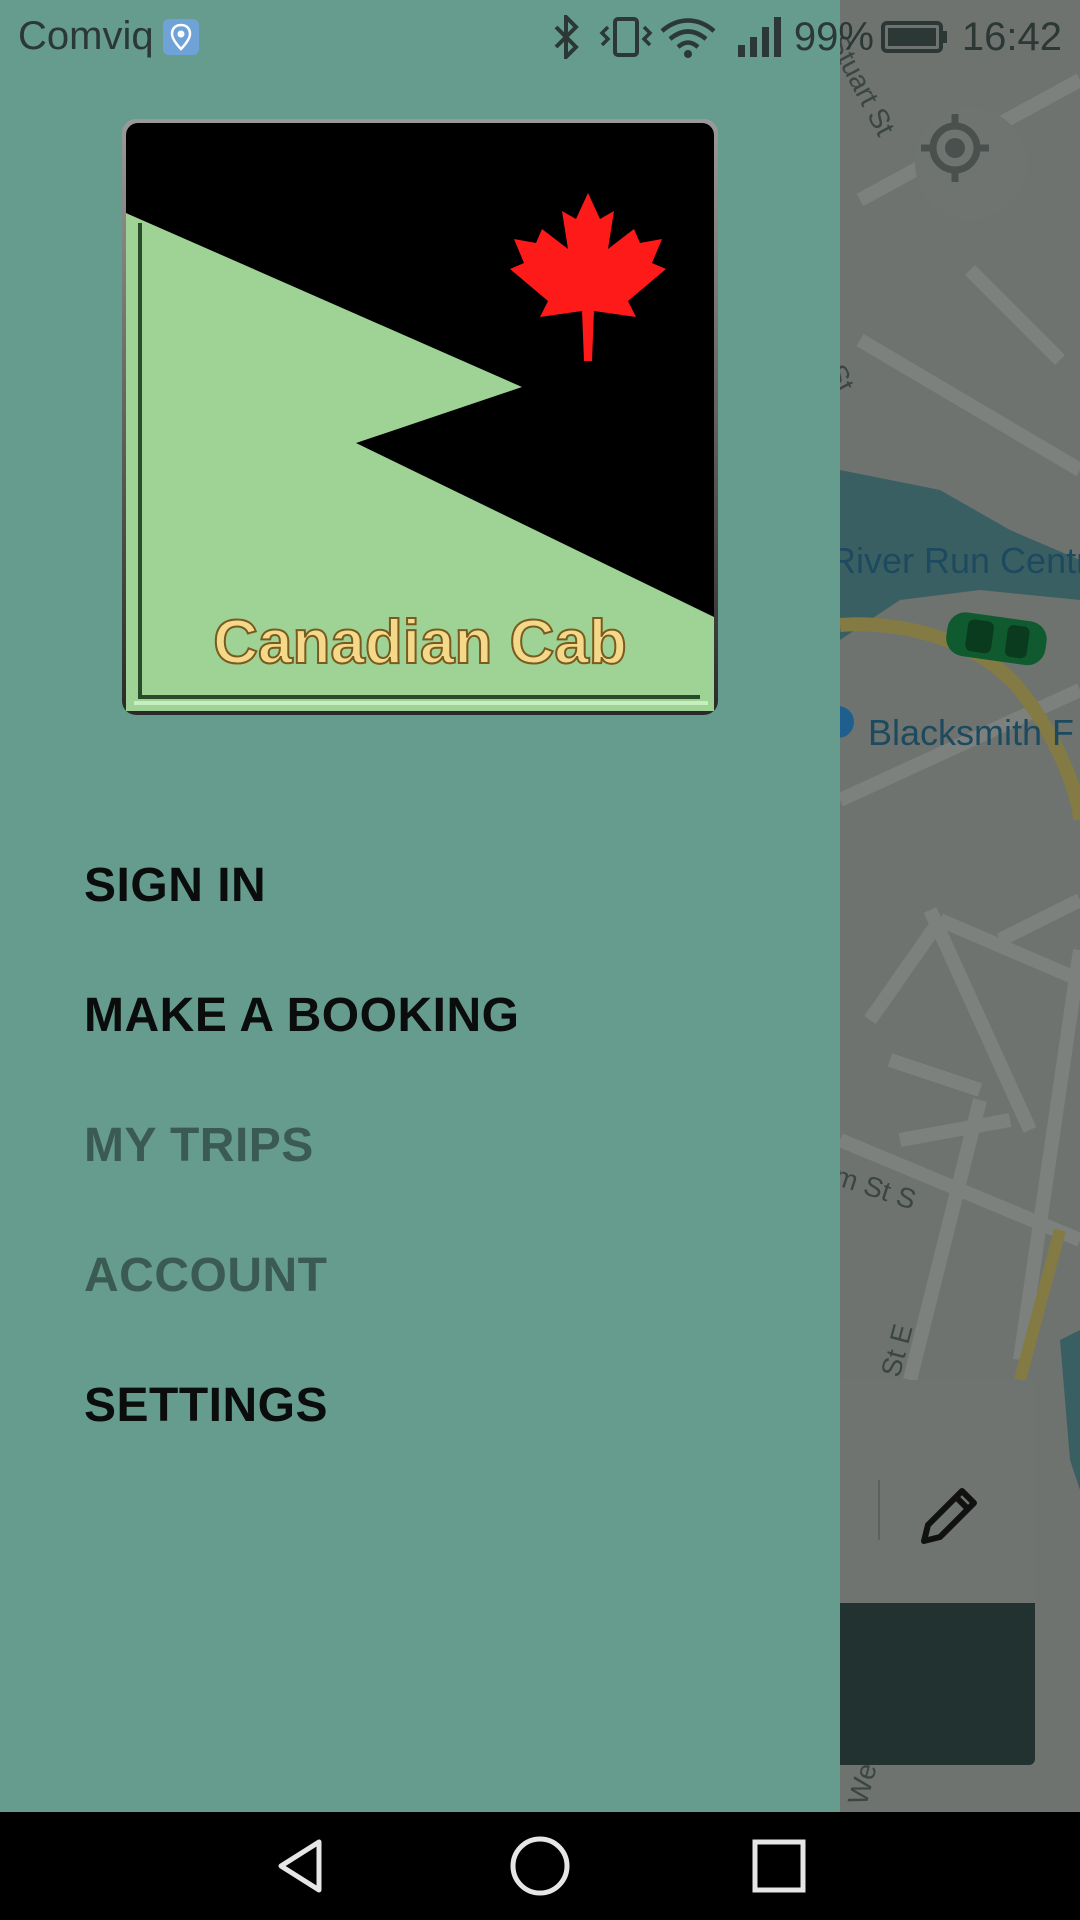  Describe the element at coordinates (86, 36) in the screenshot. I see `carrier-name: Comviq` at that location.